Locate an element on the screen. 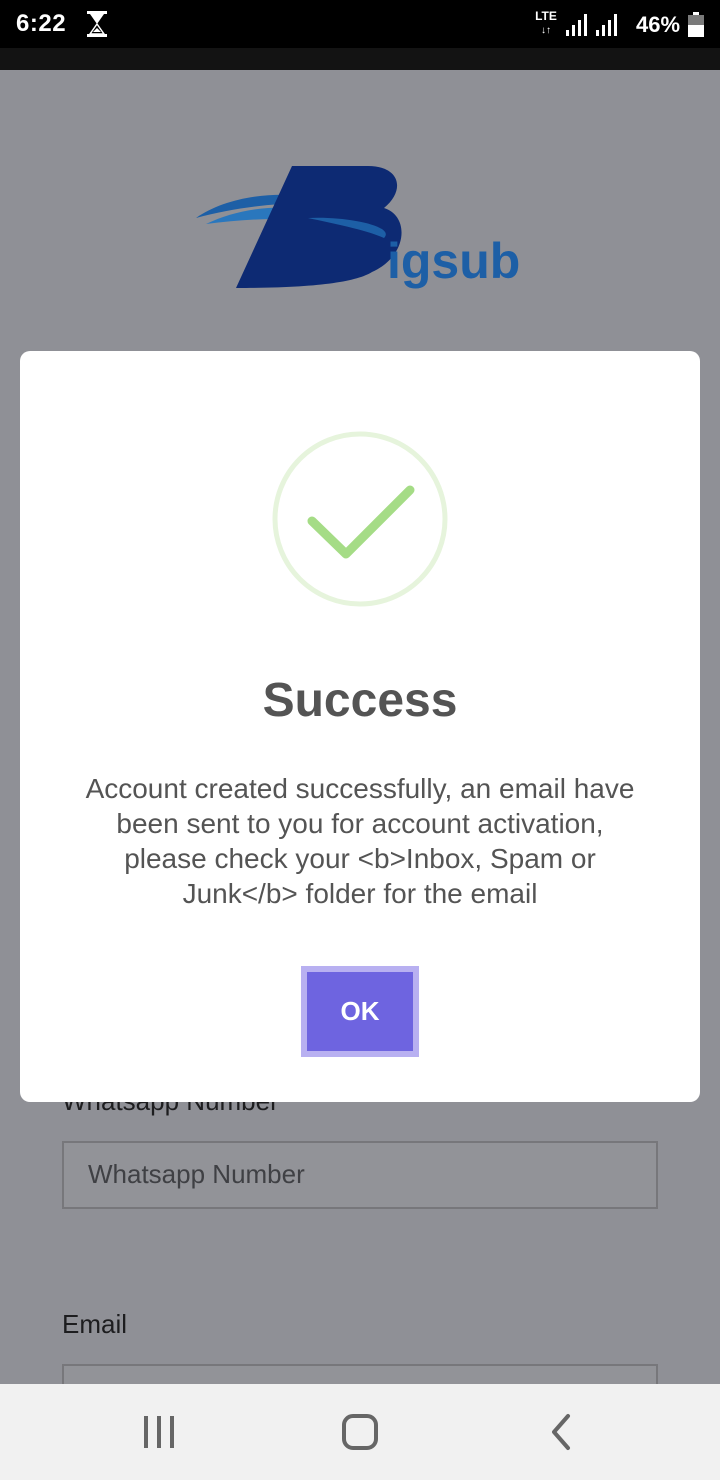 The image size is (720, 1480). back-icon is located at coordinates (562, 1432).